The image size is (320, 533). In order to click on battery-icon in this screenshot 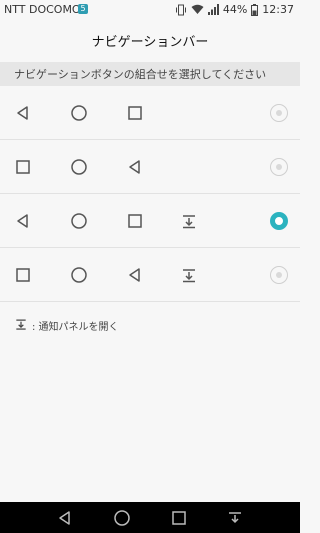, I will do `click(255, 9)`.